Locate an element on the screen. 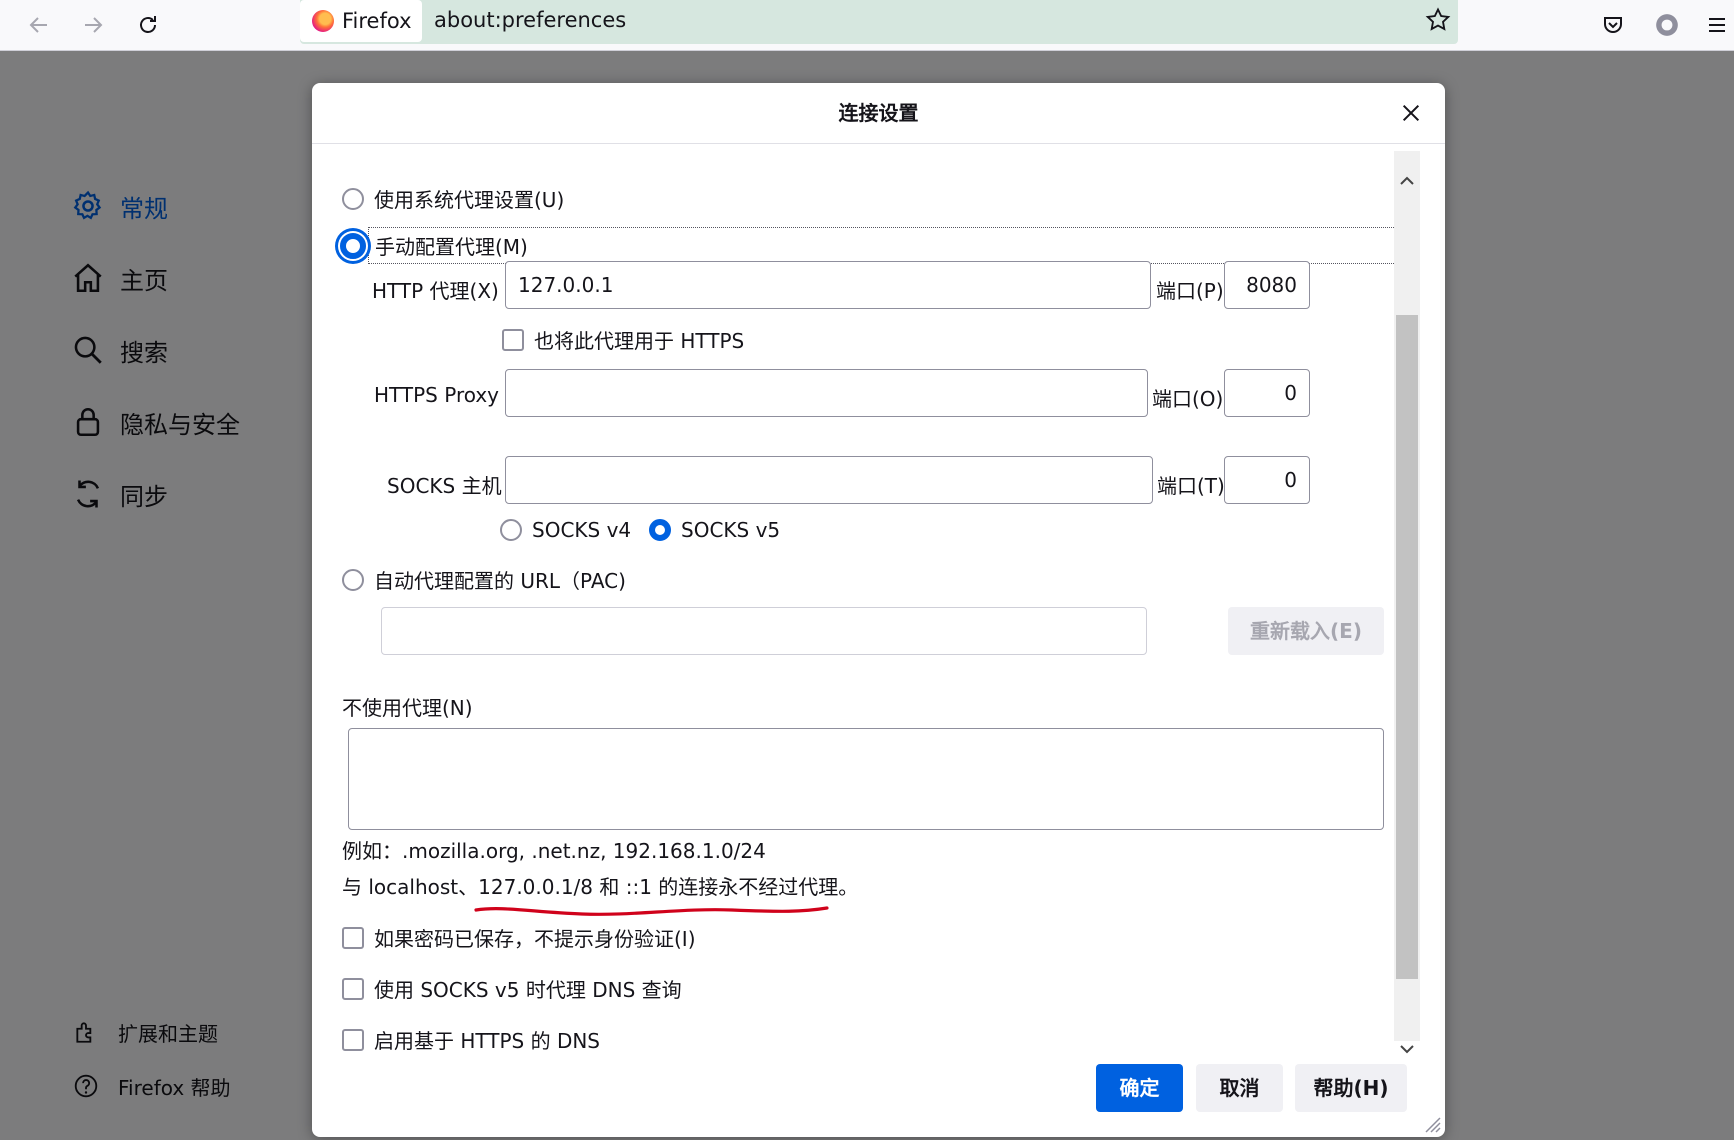  help-icon is located at coordinates (86, 1086).